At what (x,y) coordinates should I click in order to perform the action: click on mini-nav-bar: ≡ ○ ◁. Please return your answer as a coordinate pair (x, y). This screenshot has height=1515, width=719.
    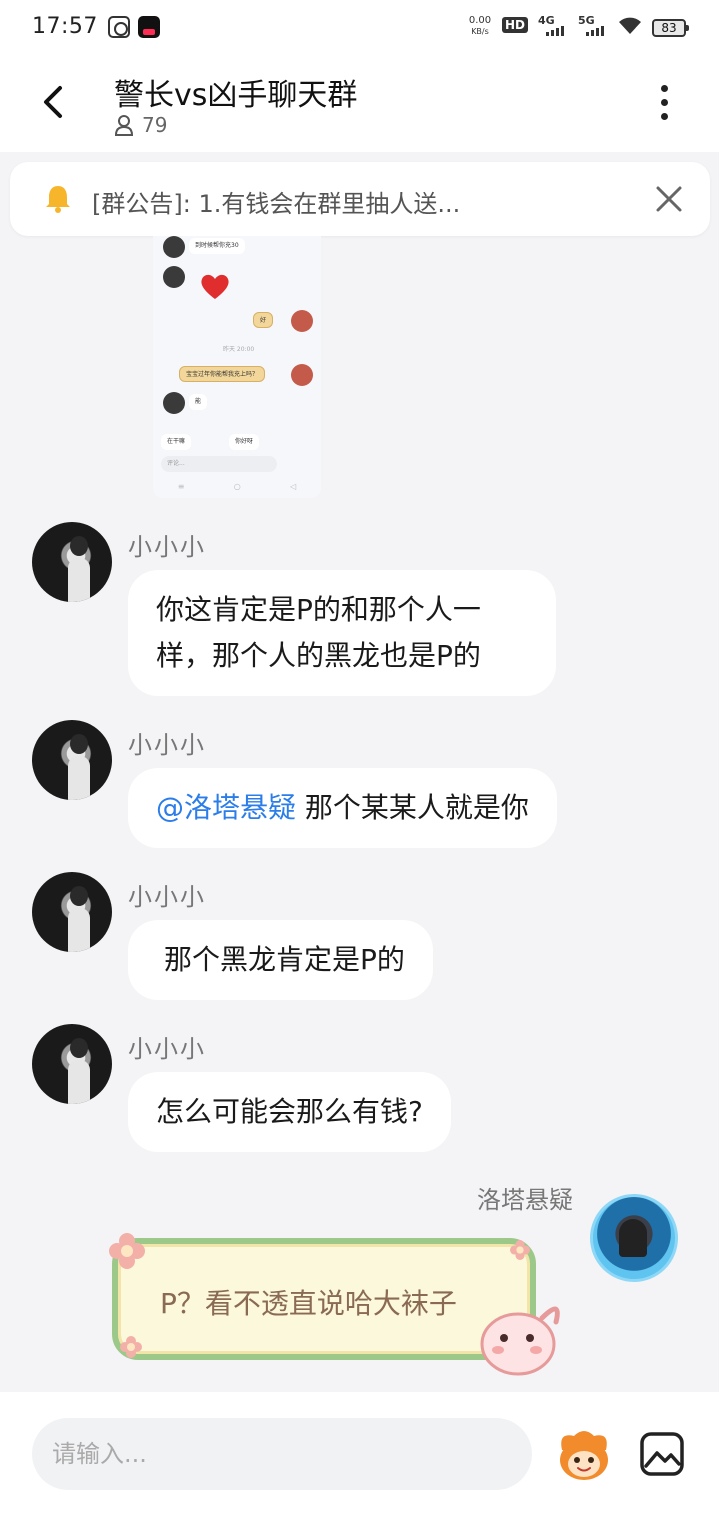
    Looking at the image, I should click on (237, 489).